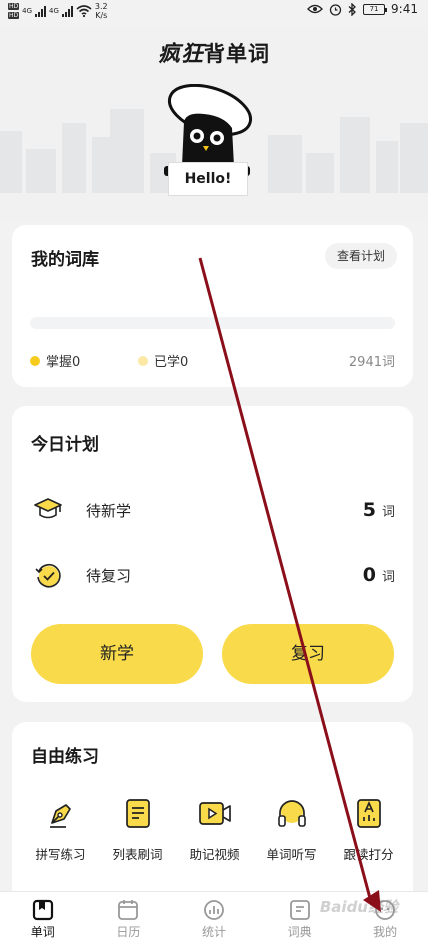  Describe the element at coordinates (352, 9) in the screenshot. I see `bluetooth-icon` at that location.